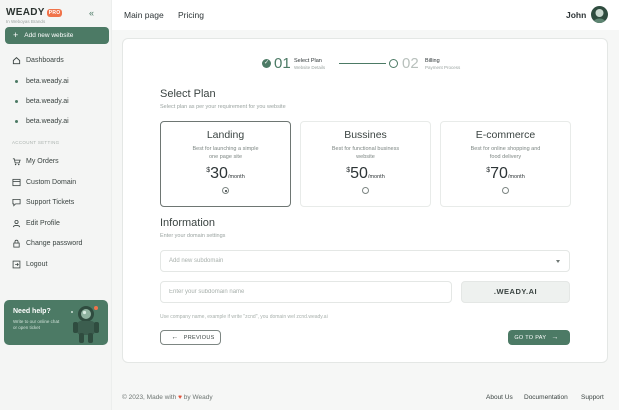 The height and width of the screenshot is (410, 619). I want to click on step-1-subtitle: Website Details, so click(310, 67).